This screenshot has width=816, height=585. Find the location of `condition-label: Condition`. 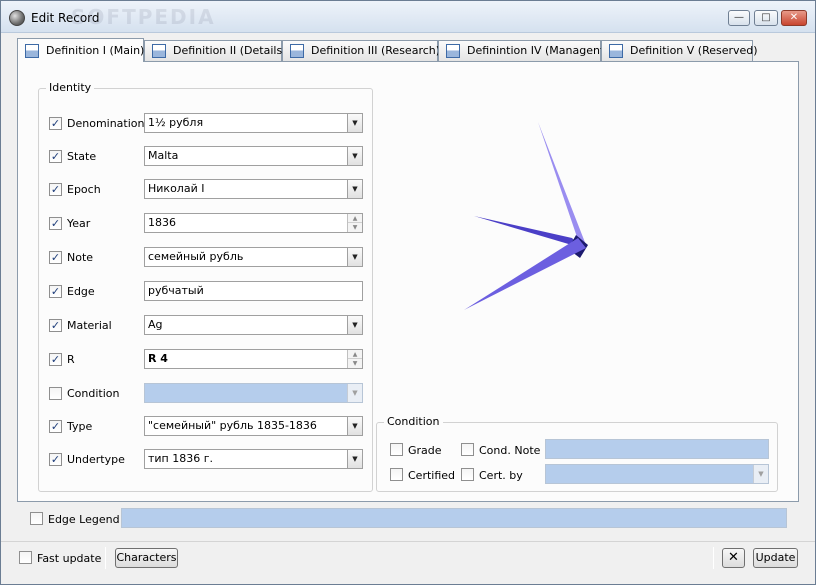

condition-label: Condition is located at coordinates (93, 393).